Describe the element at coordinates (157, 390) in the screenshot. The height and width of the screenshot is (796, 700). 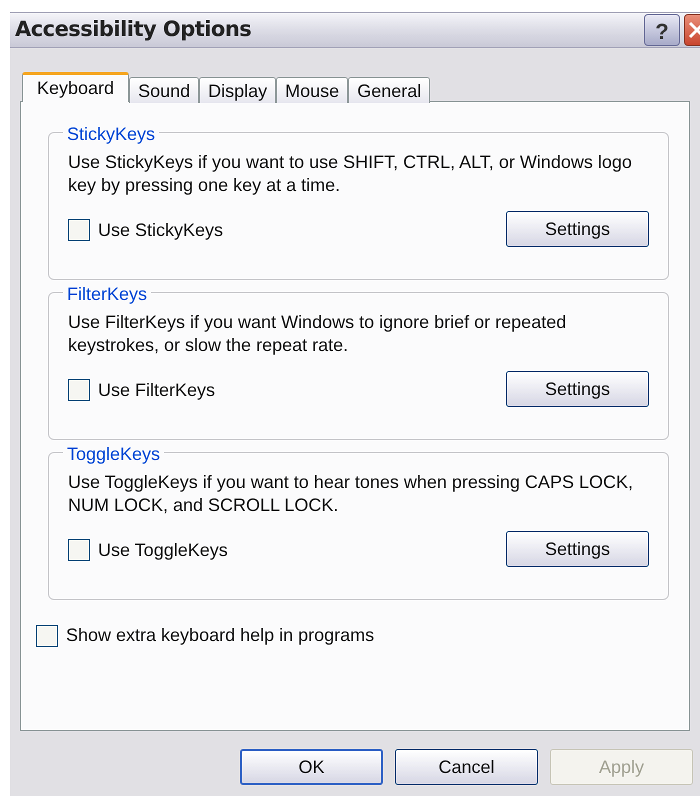
I see `checkbox-label: Use FilterKeys` at that location.